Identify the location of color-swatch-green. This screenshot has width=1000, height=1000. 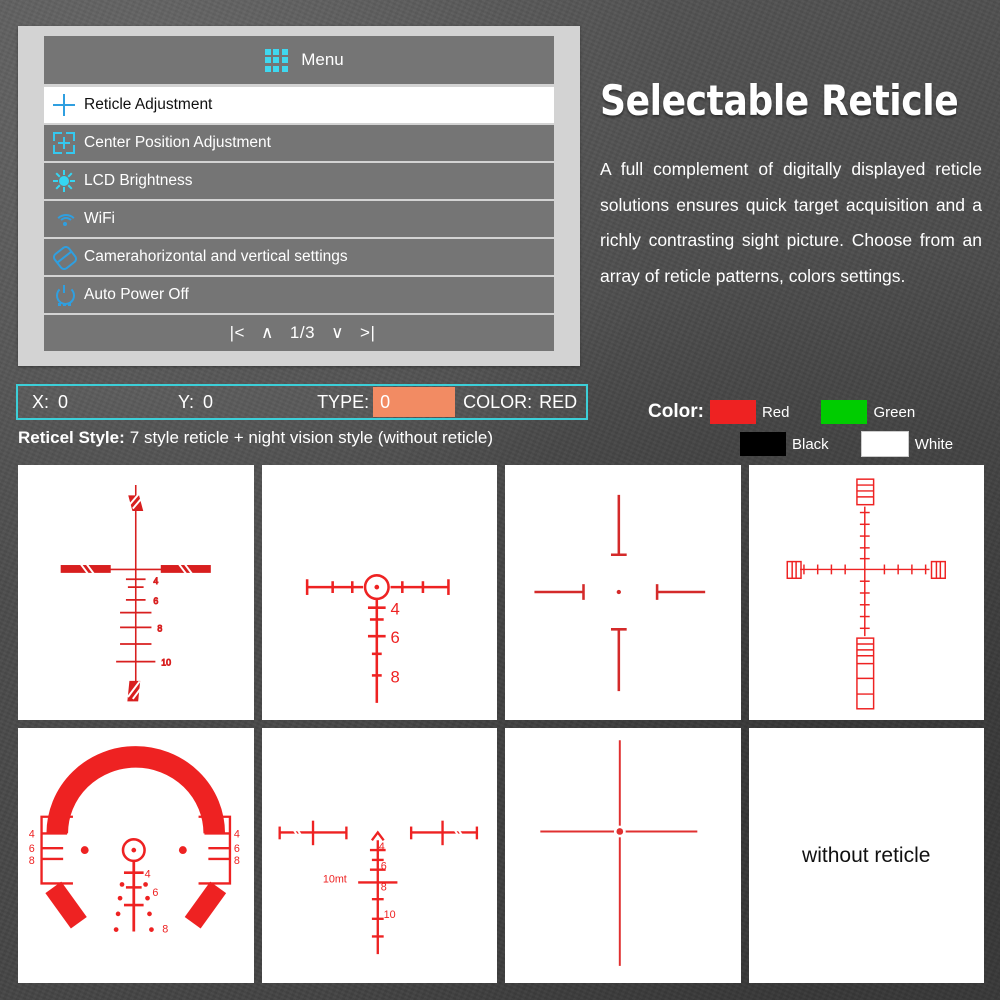
(844, 412).